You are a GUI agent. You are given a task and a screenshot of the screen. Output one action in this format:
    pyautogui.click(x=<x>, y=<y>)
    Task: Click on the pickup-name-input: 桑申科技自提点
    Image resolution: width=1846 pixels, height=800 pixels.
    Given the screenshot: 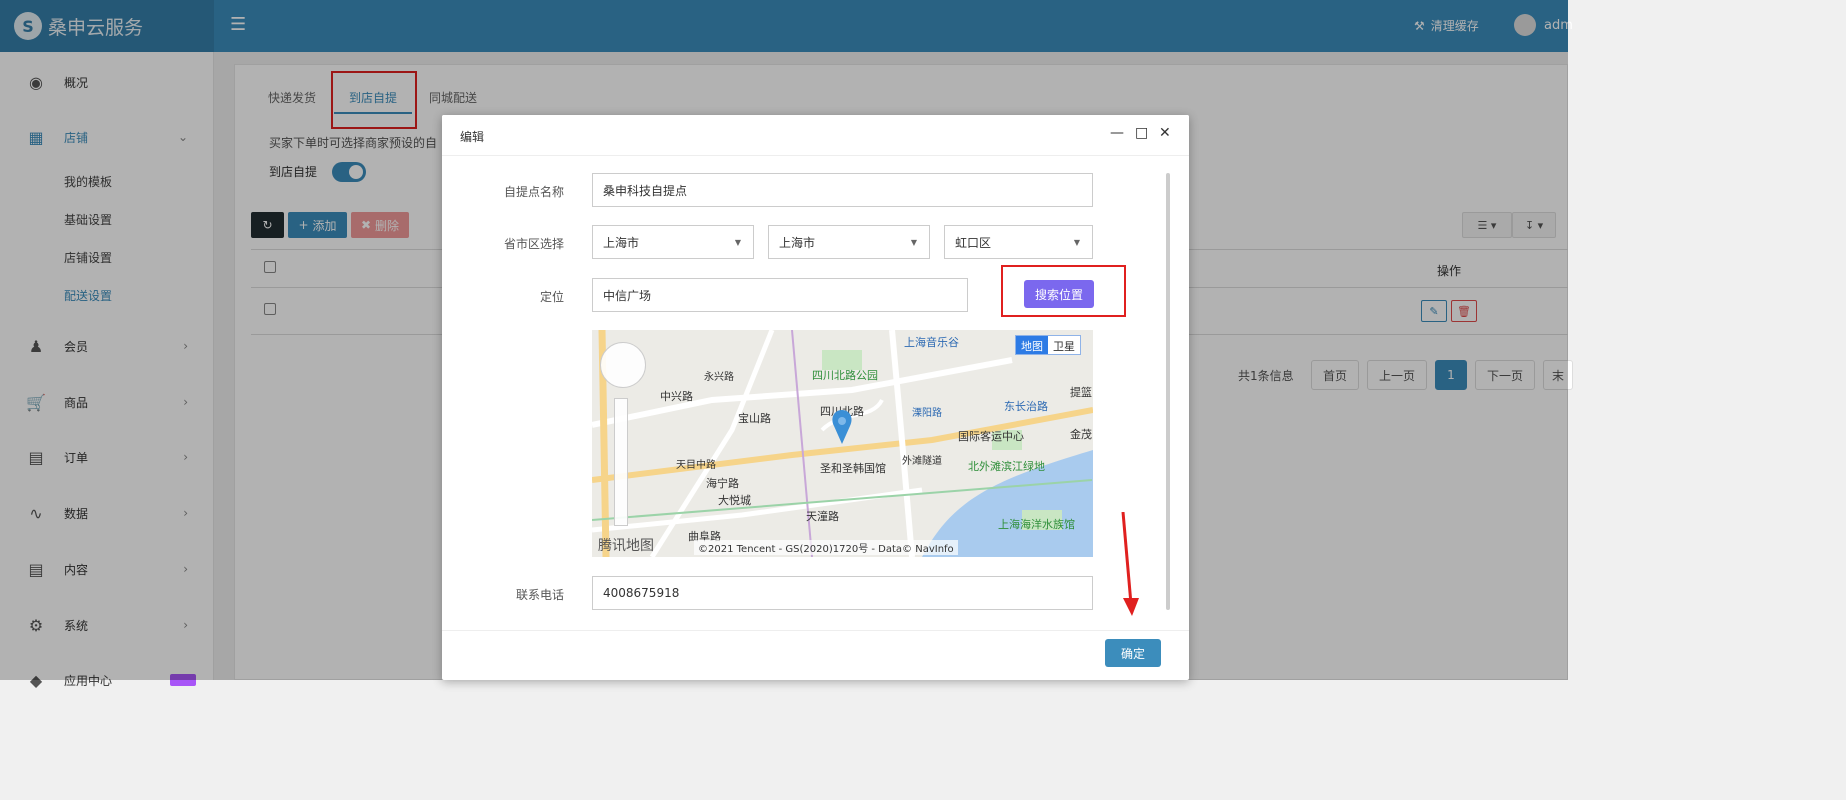 What is the action you would take?
    pyautogui.click(x=842, y=190)
    